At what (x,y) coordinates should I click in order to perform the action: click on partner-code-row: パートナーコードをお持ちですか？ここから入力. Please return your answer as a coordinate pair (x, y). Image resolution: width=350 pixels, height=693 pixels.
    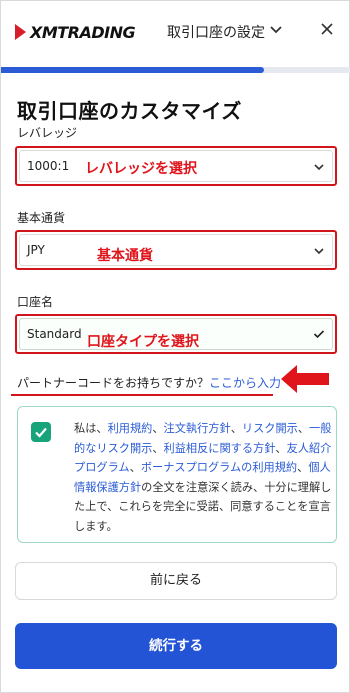
    Looking at the image, I should click on (149, 382).